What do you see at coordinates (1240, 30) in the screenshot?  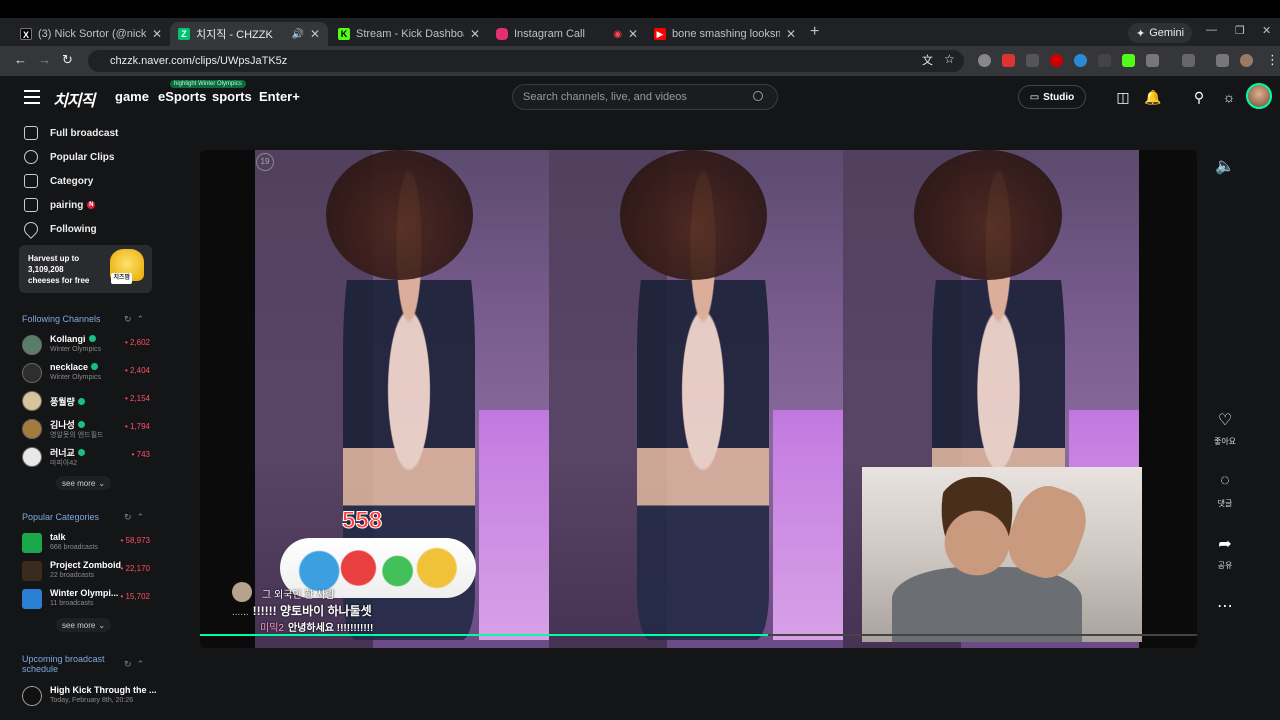 I see `maximize-button: ❐` at bounding box center [1240, 30].